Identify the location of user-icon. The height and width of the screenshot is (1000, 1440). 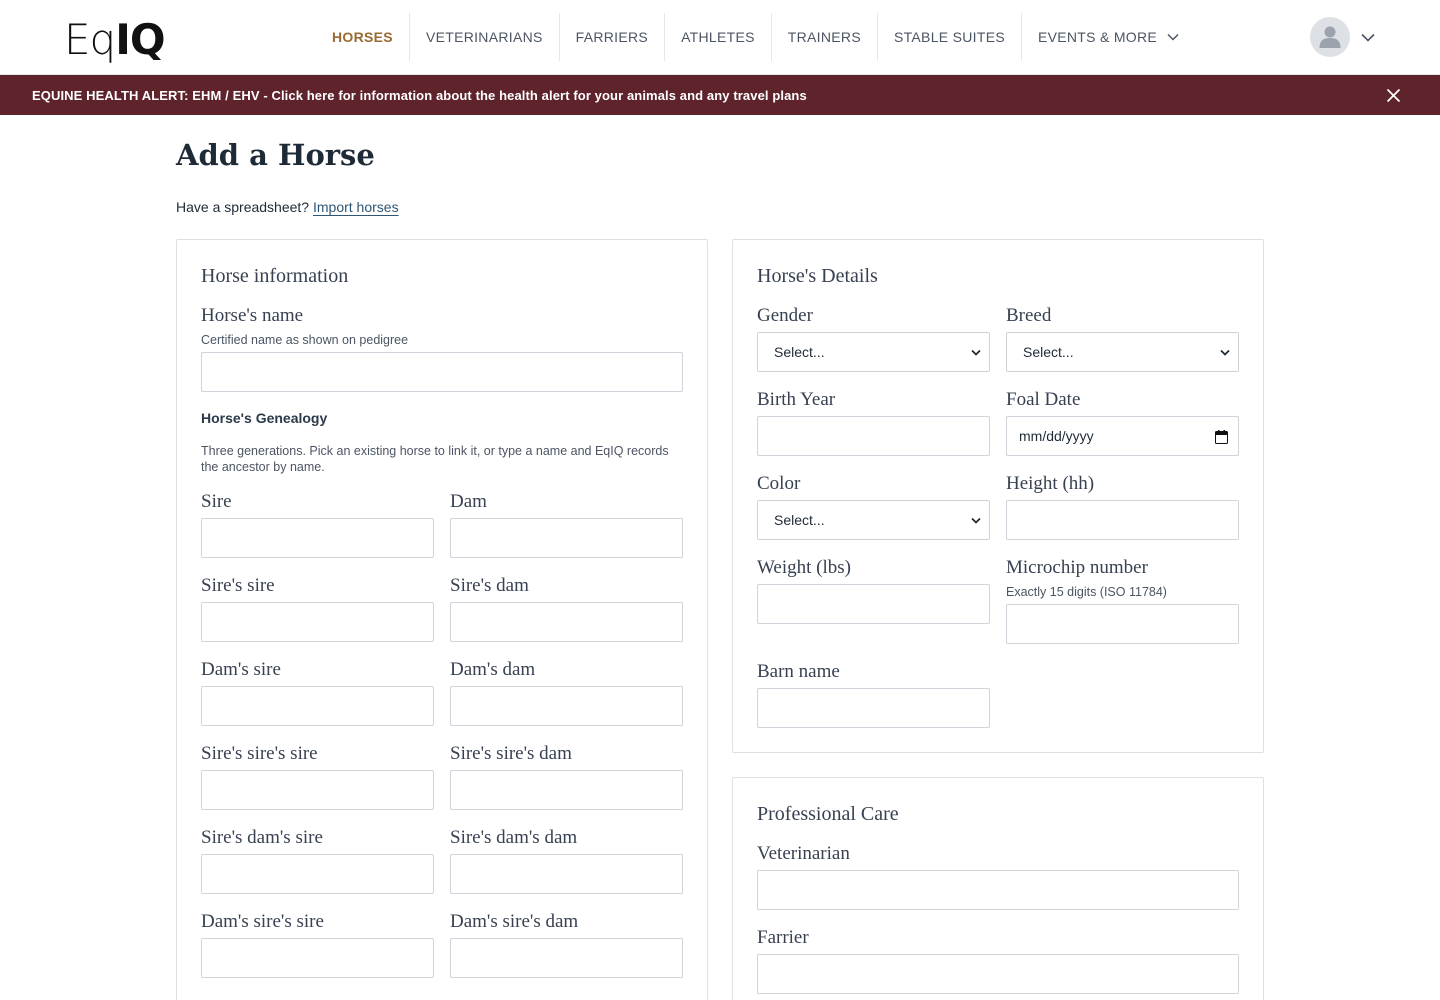
(1330, 37).